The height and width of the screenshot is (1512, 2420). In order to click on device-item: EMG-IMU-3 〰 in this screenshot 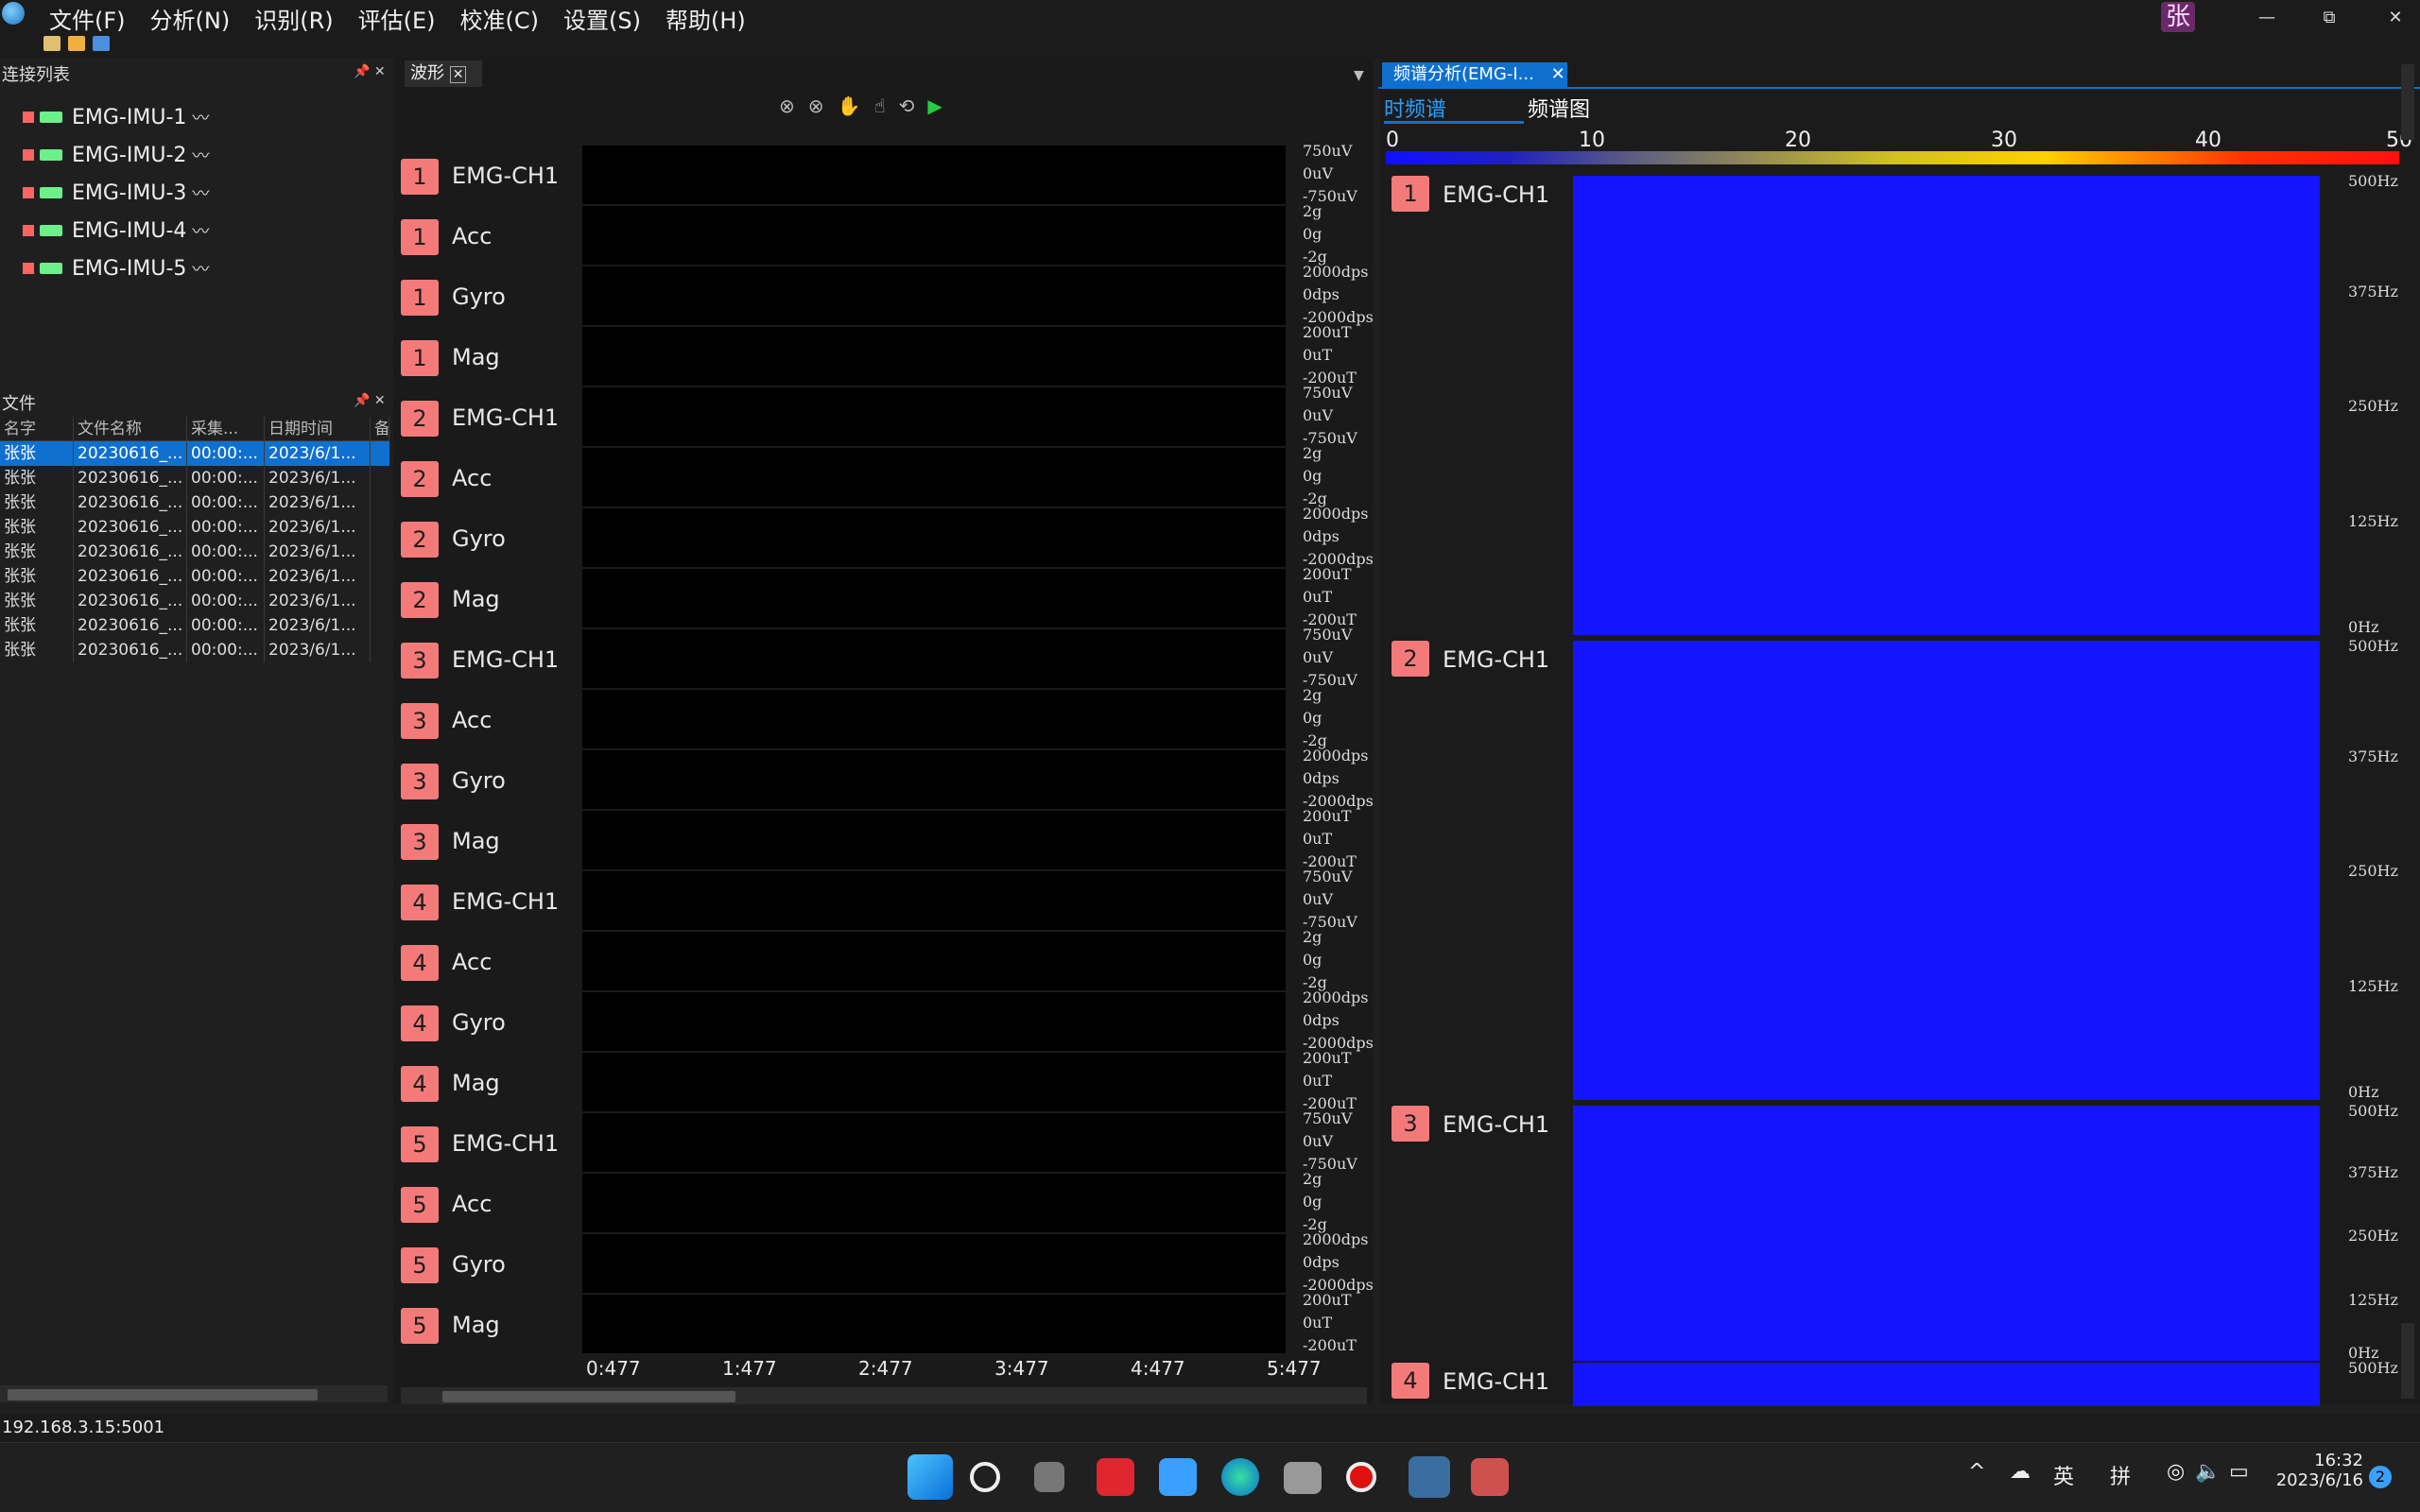, I will do `click(116, 193)`.